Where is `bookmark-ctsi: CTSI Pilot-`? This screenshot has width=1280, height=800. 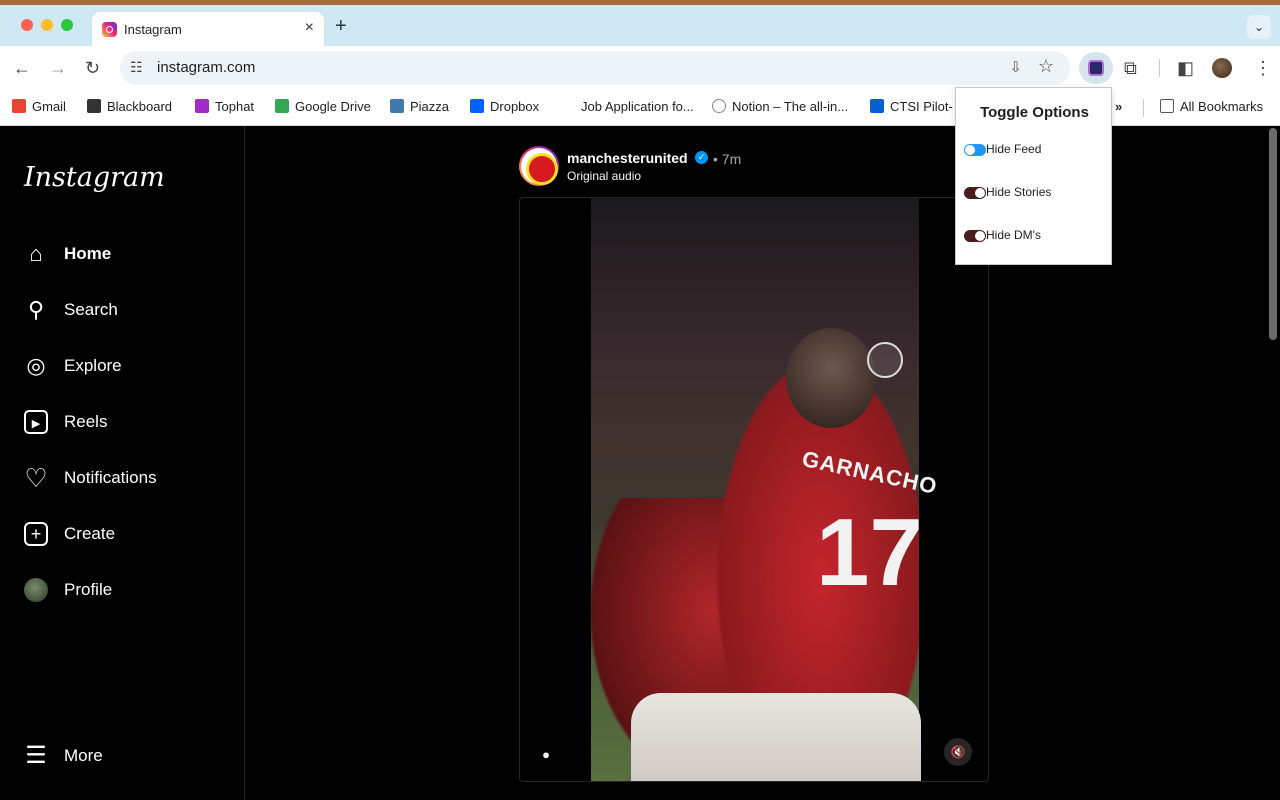
bookmark-ctsi: CTSI Pilot- is located at coordinates (911, 106).